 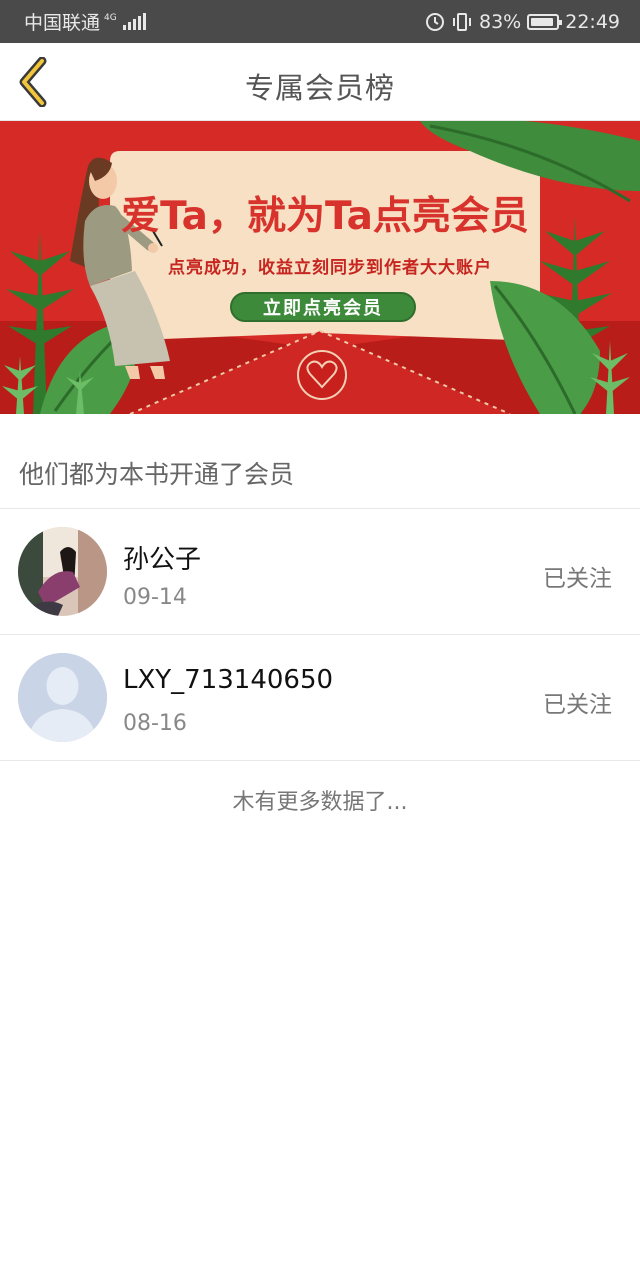 I want to click on status-left: 中国联通 4G, so click(x=85, y=21).